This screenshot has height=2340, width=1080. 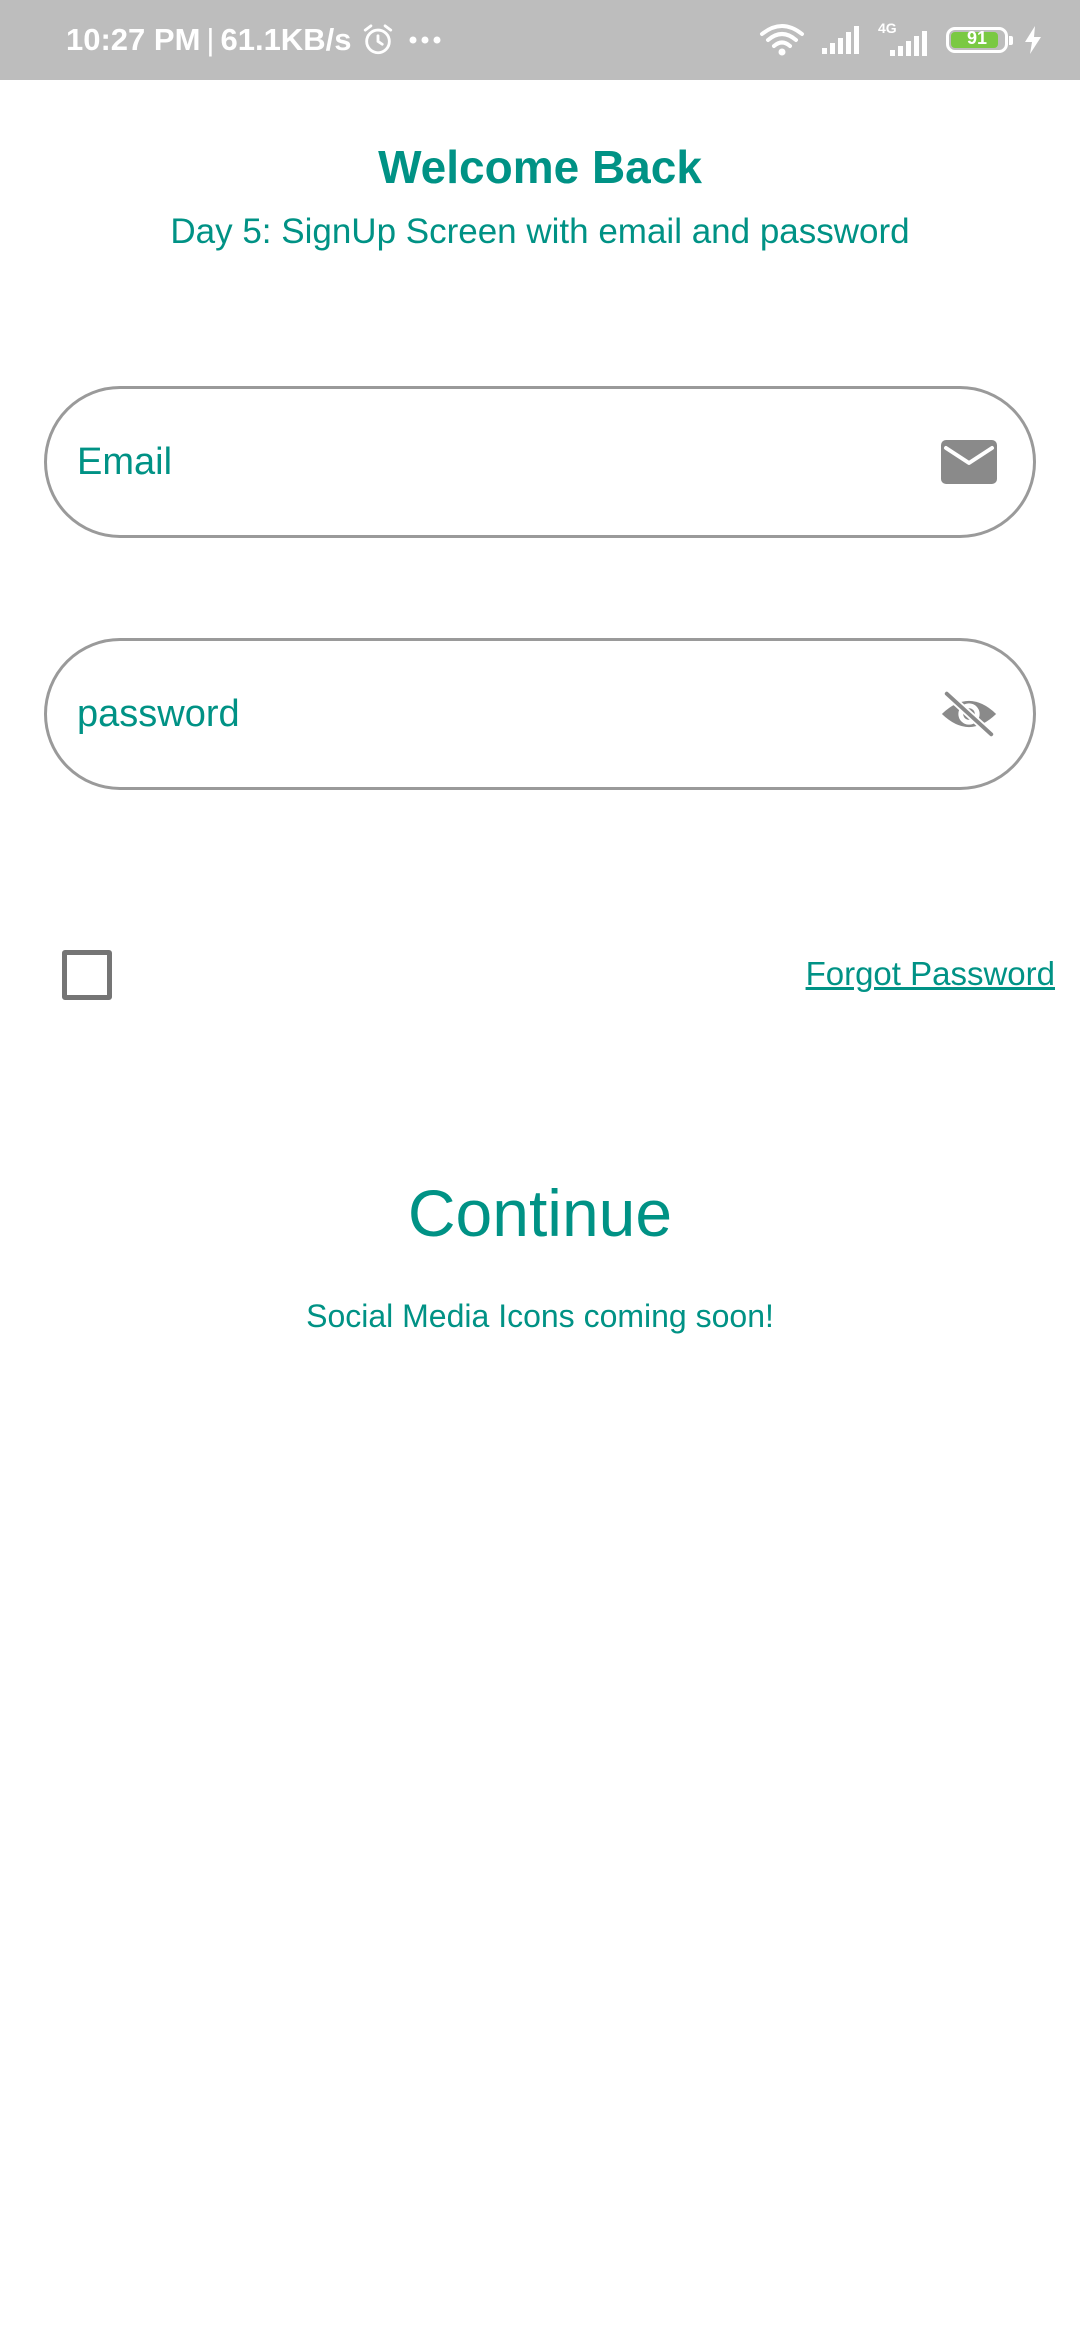 I want to click on network-speed: 61.1KB/s, so click(x=286, y=39).